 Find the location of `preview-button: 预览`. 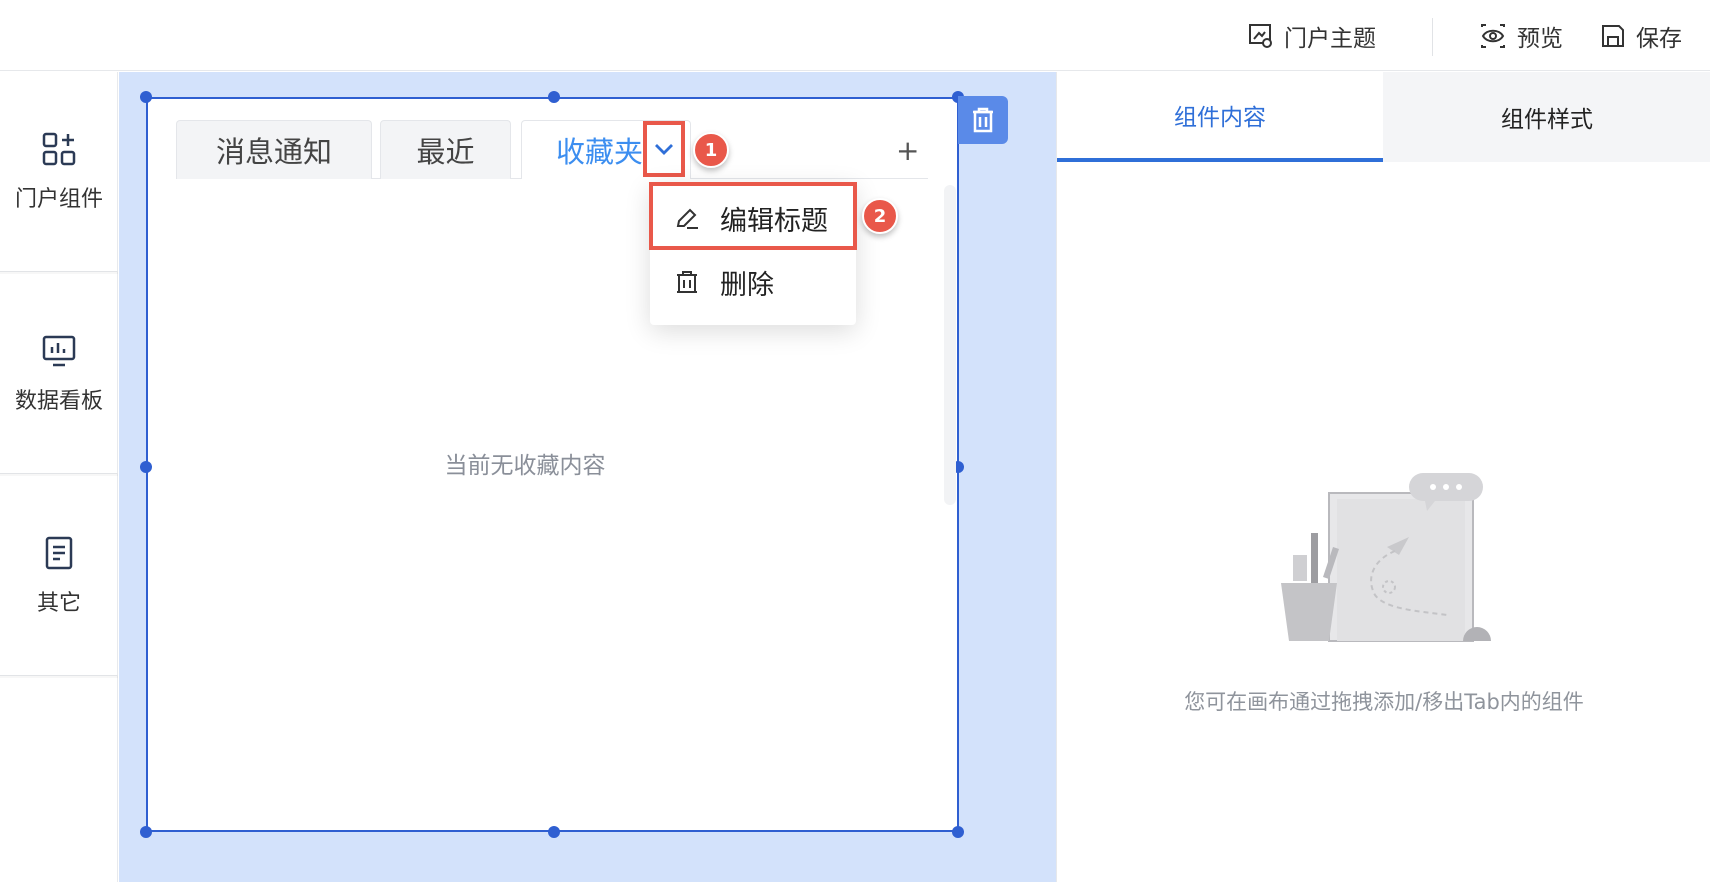

preview-button: 预览 is located at coordinates (1521, 35).